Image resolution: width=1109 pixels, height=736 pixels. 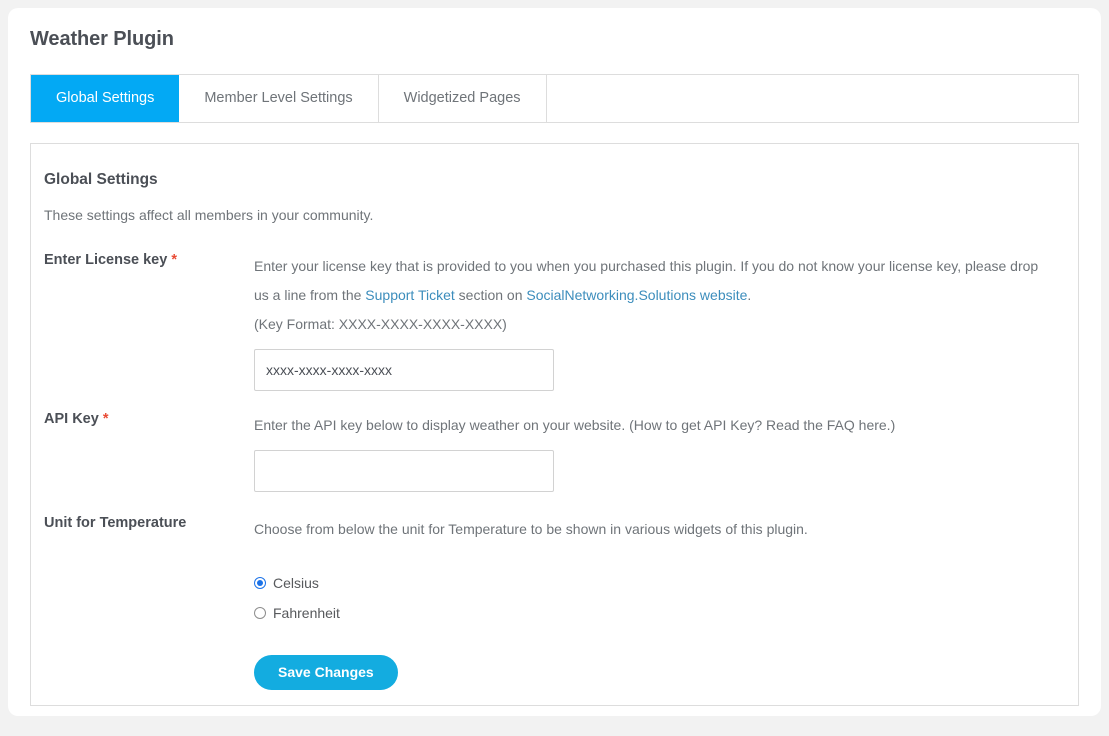 I want to click on license-key-label-text: Enter License key, so click(x=106, y=260).